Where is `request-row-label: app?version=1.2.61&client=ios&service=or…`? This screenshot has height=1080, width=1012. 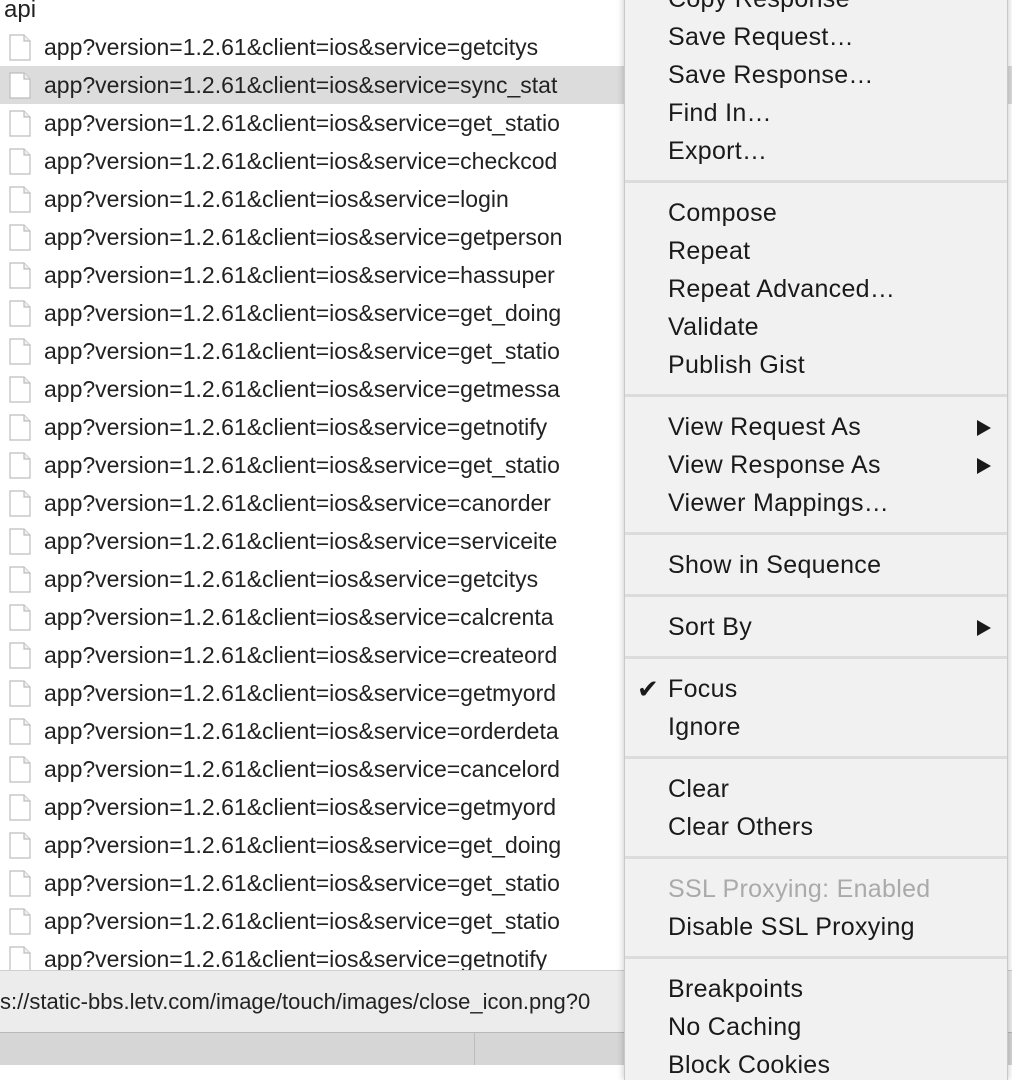 request-row-label: app?version=1.2.61&client=ios&service=or… is located at coordinates (301, 731).